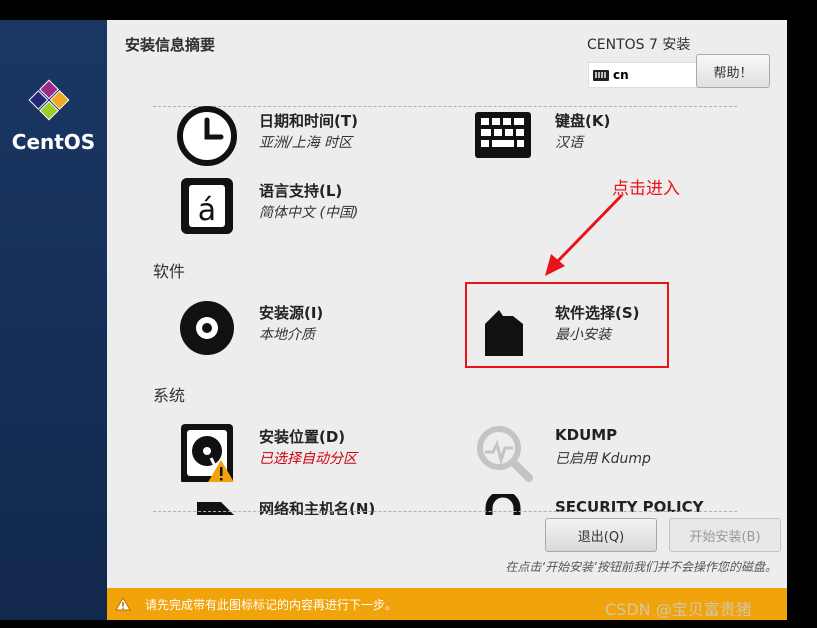 This screenshot has width=817, height=628. I want to click on language-icon: á, so click(207, 206).